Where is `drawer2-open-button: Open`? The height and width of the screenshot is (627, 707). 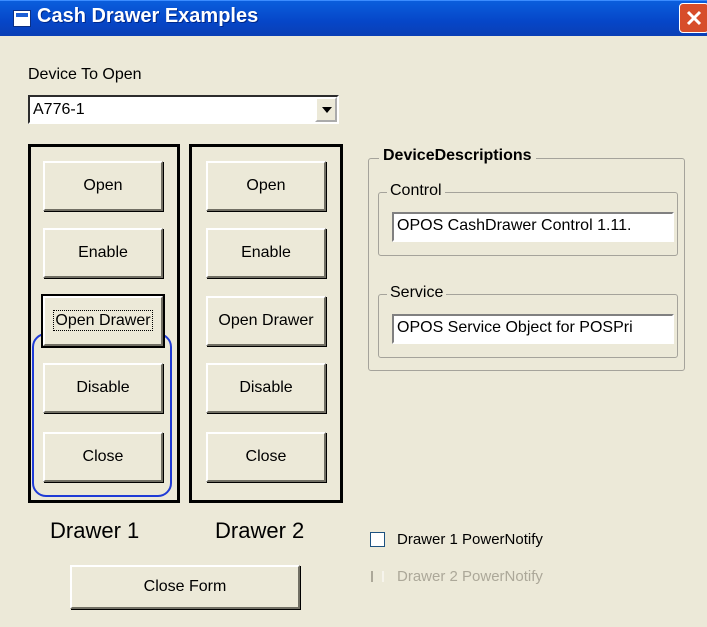 drawer2-open-button: Open is located at coordinates (266, 186).